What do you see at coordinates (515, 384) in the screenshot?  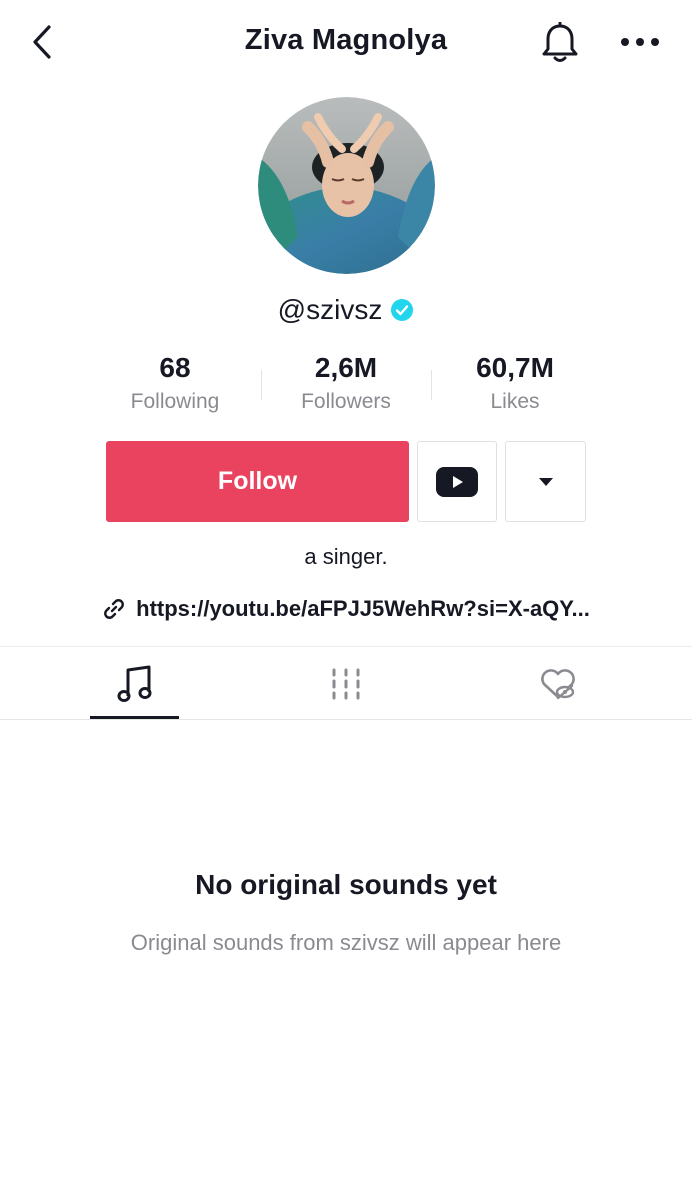 I see `stat-likes: 60,7M Likes` at bounding box center [515, 384].